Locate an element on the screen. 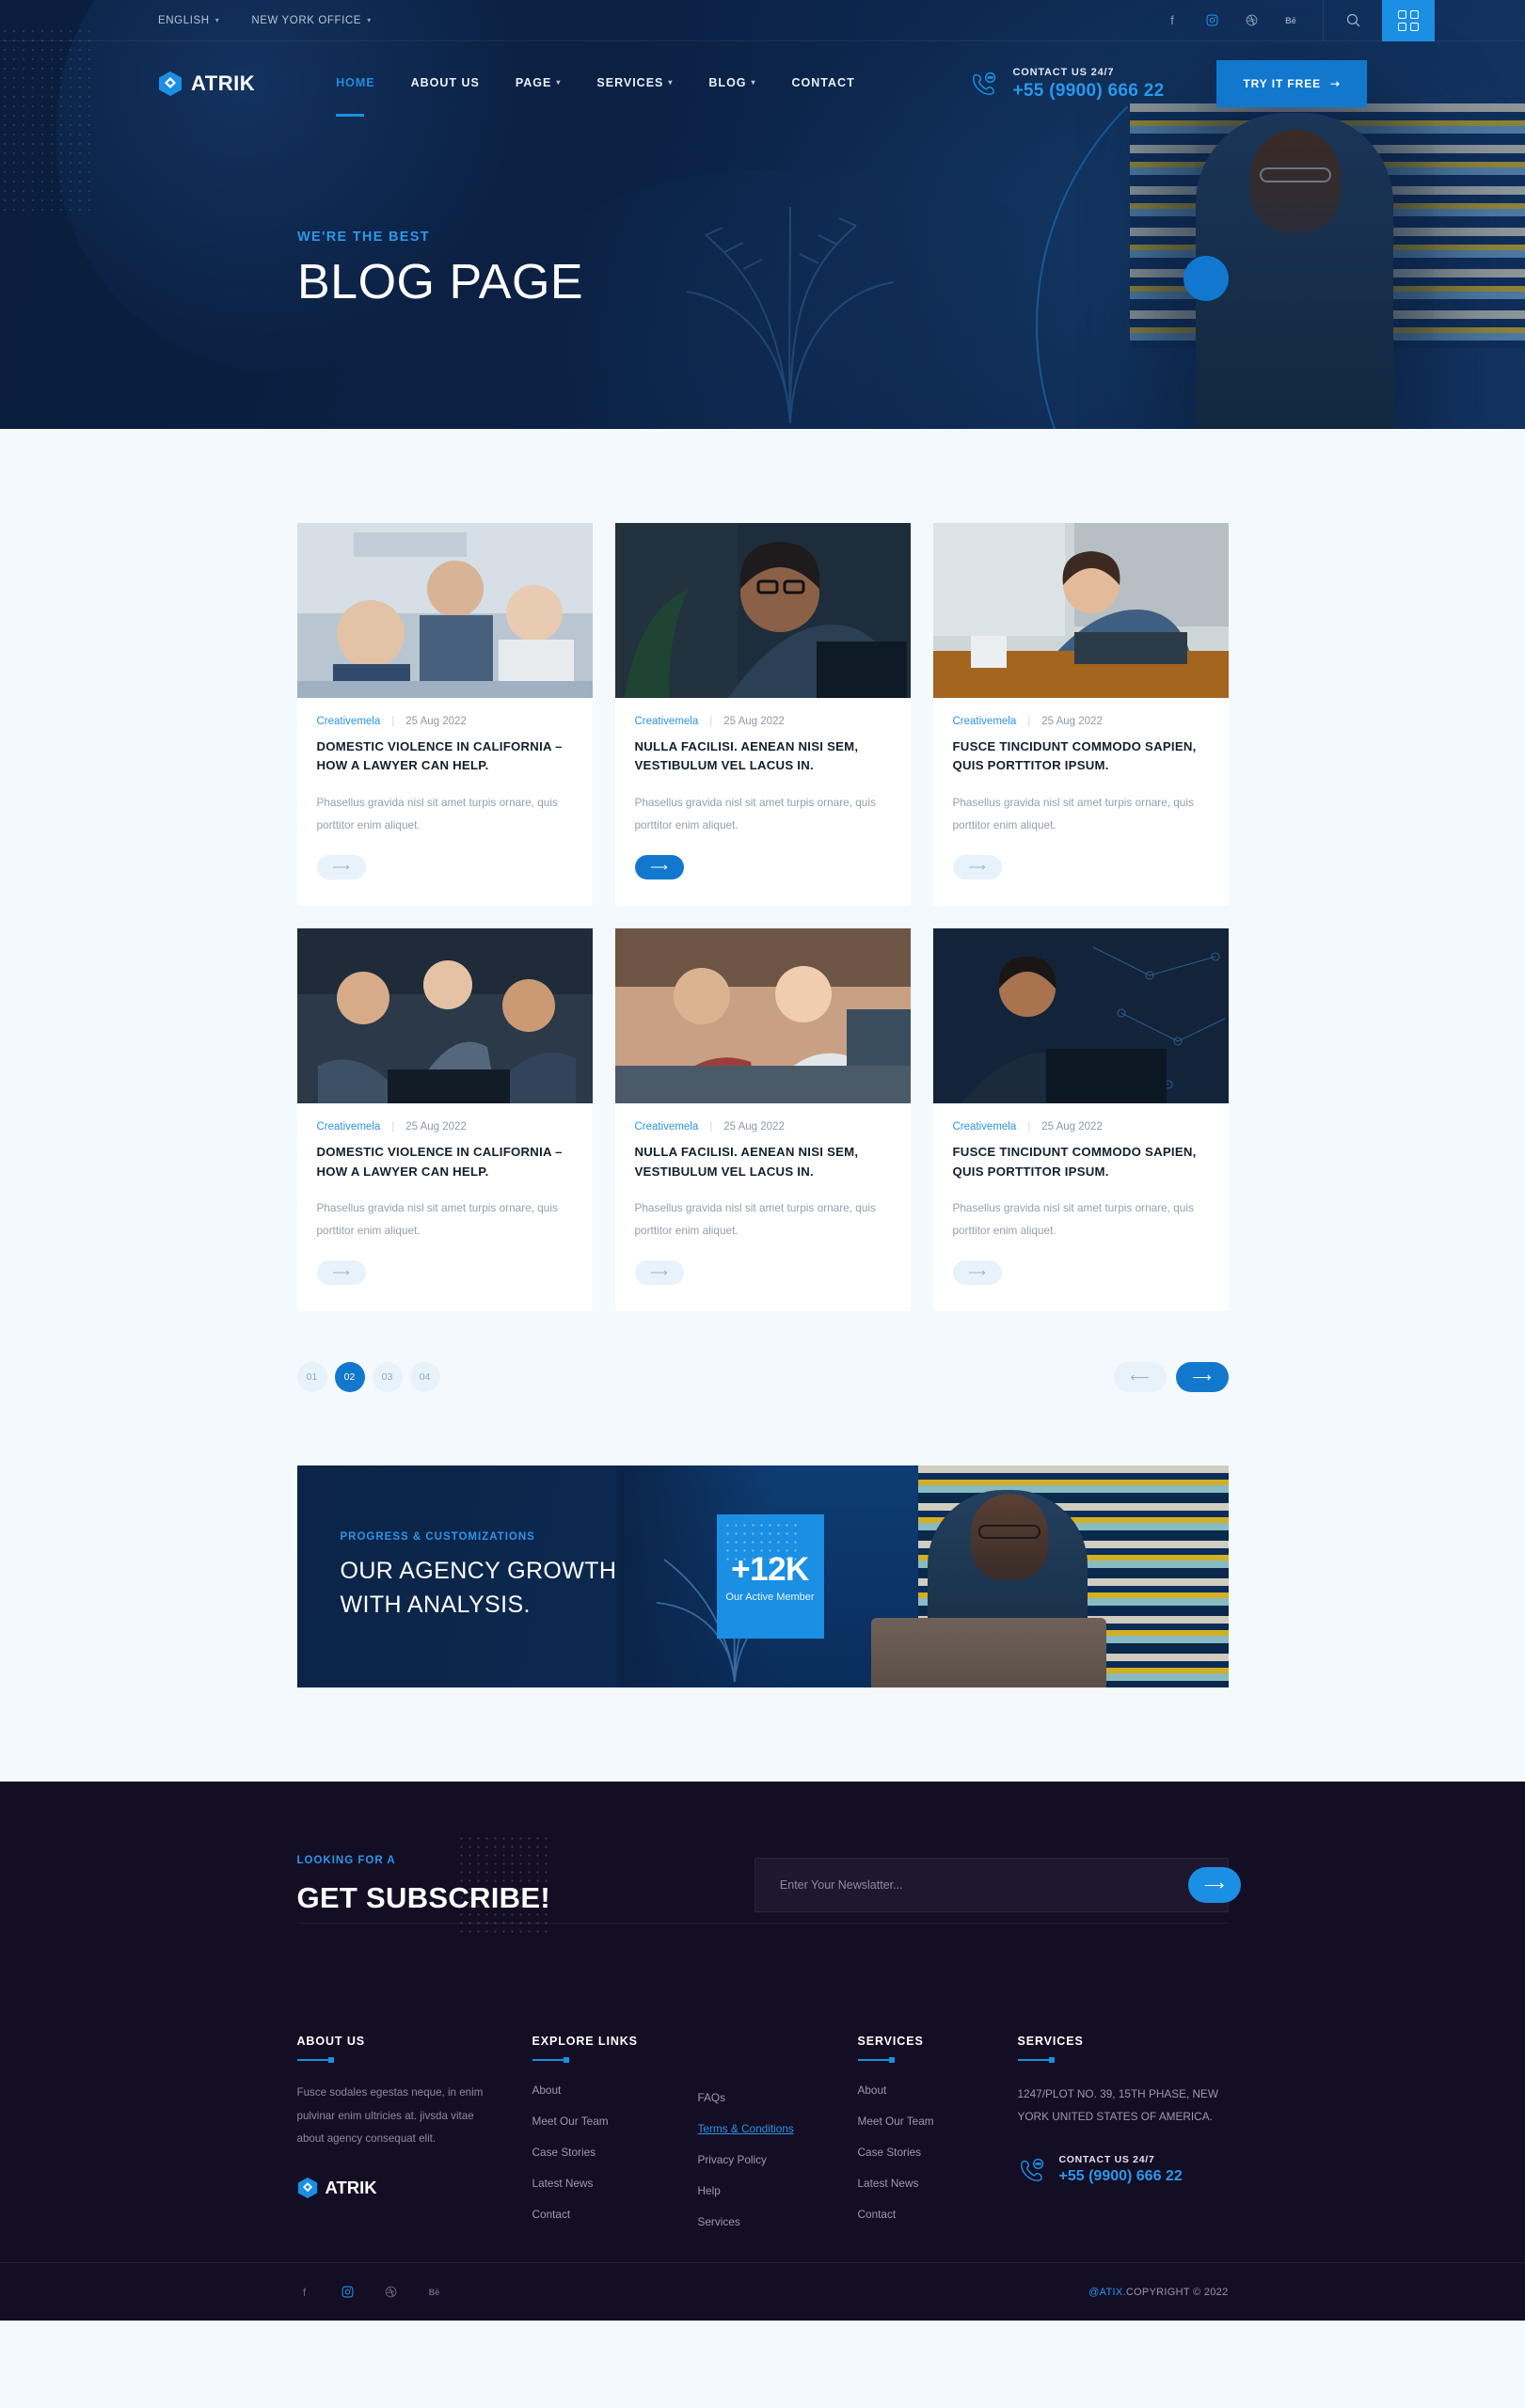 The height and width of the screenshot is (2408, 1525). copyright-brand: @ATIX. is located at coordinates (1107, 2292).